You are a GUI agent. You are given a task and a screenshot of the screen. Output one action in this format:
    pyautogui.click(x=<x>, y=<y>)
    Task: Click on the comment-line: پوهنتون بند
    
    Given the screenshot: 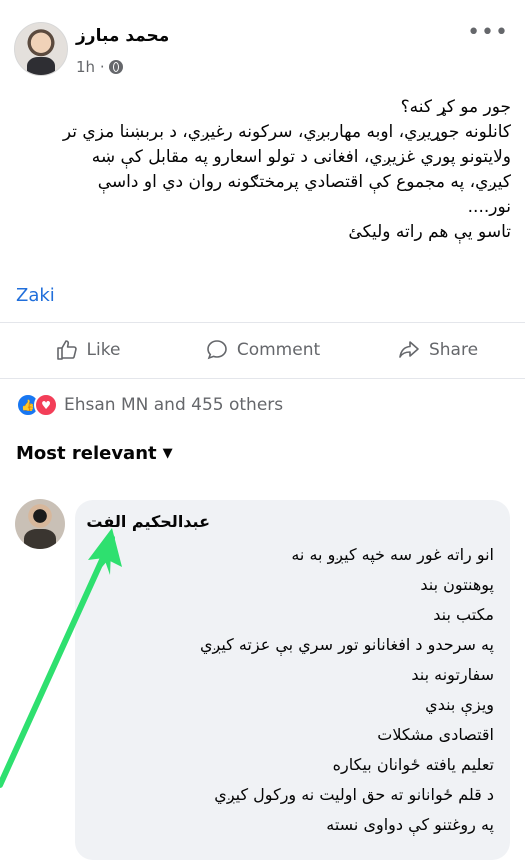 What is the action you would take?
    pyautogui.click(x=457, y=584)
    